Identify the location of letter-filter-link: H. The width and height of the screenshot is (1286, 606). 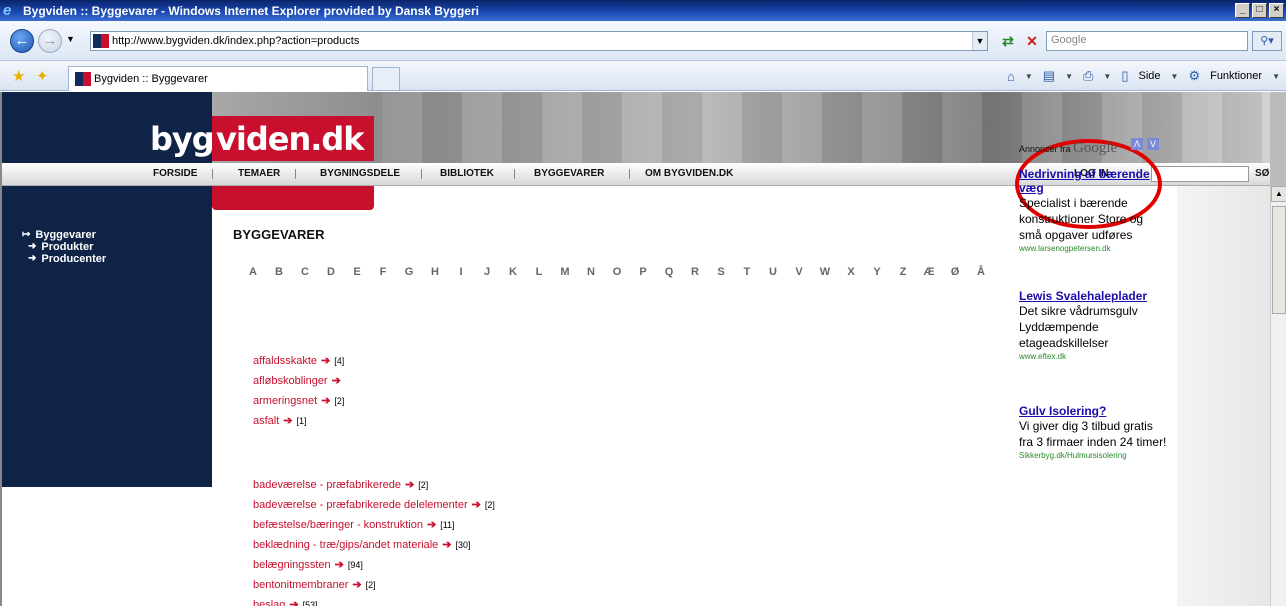
(435, 272).